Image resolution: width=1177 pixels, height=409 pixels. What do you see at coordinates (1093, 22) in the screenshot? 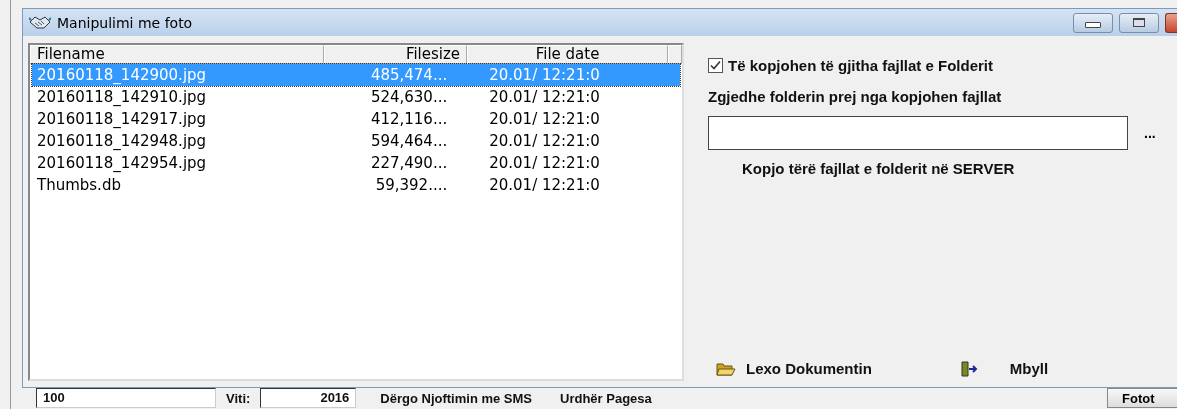
I see `minimize-button` at bounding box center [1093, 22].